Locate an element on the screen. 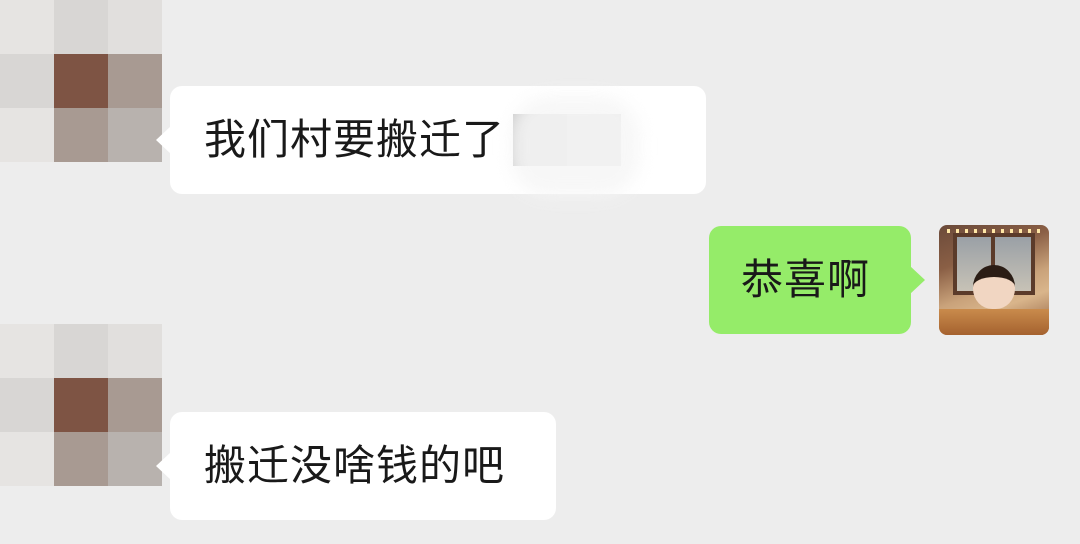 The width and height of the screenshot is (1080, 544). message-text: 搬迁没啥钱的吧 is located at coordinates (355, 465).